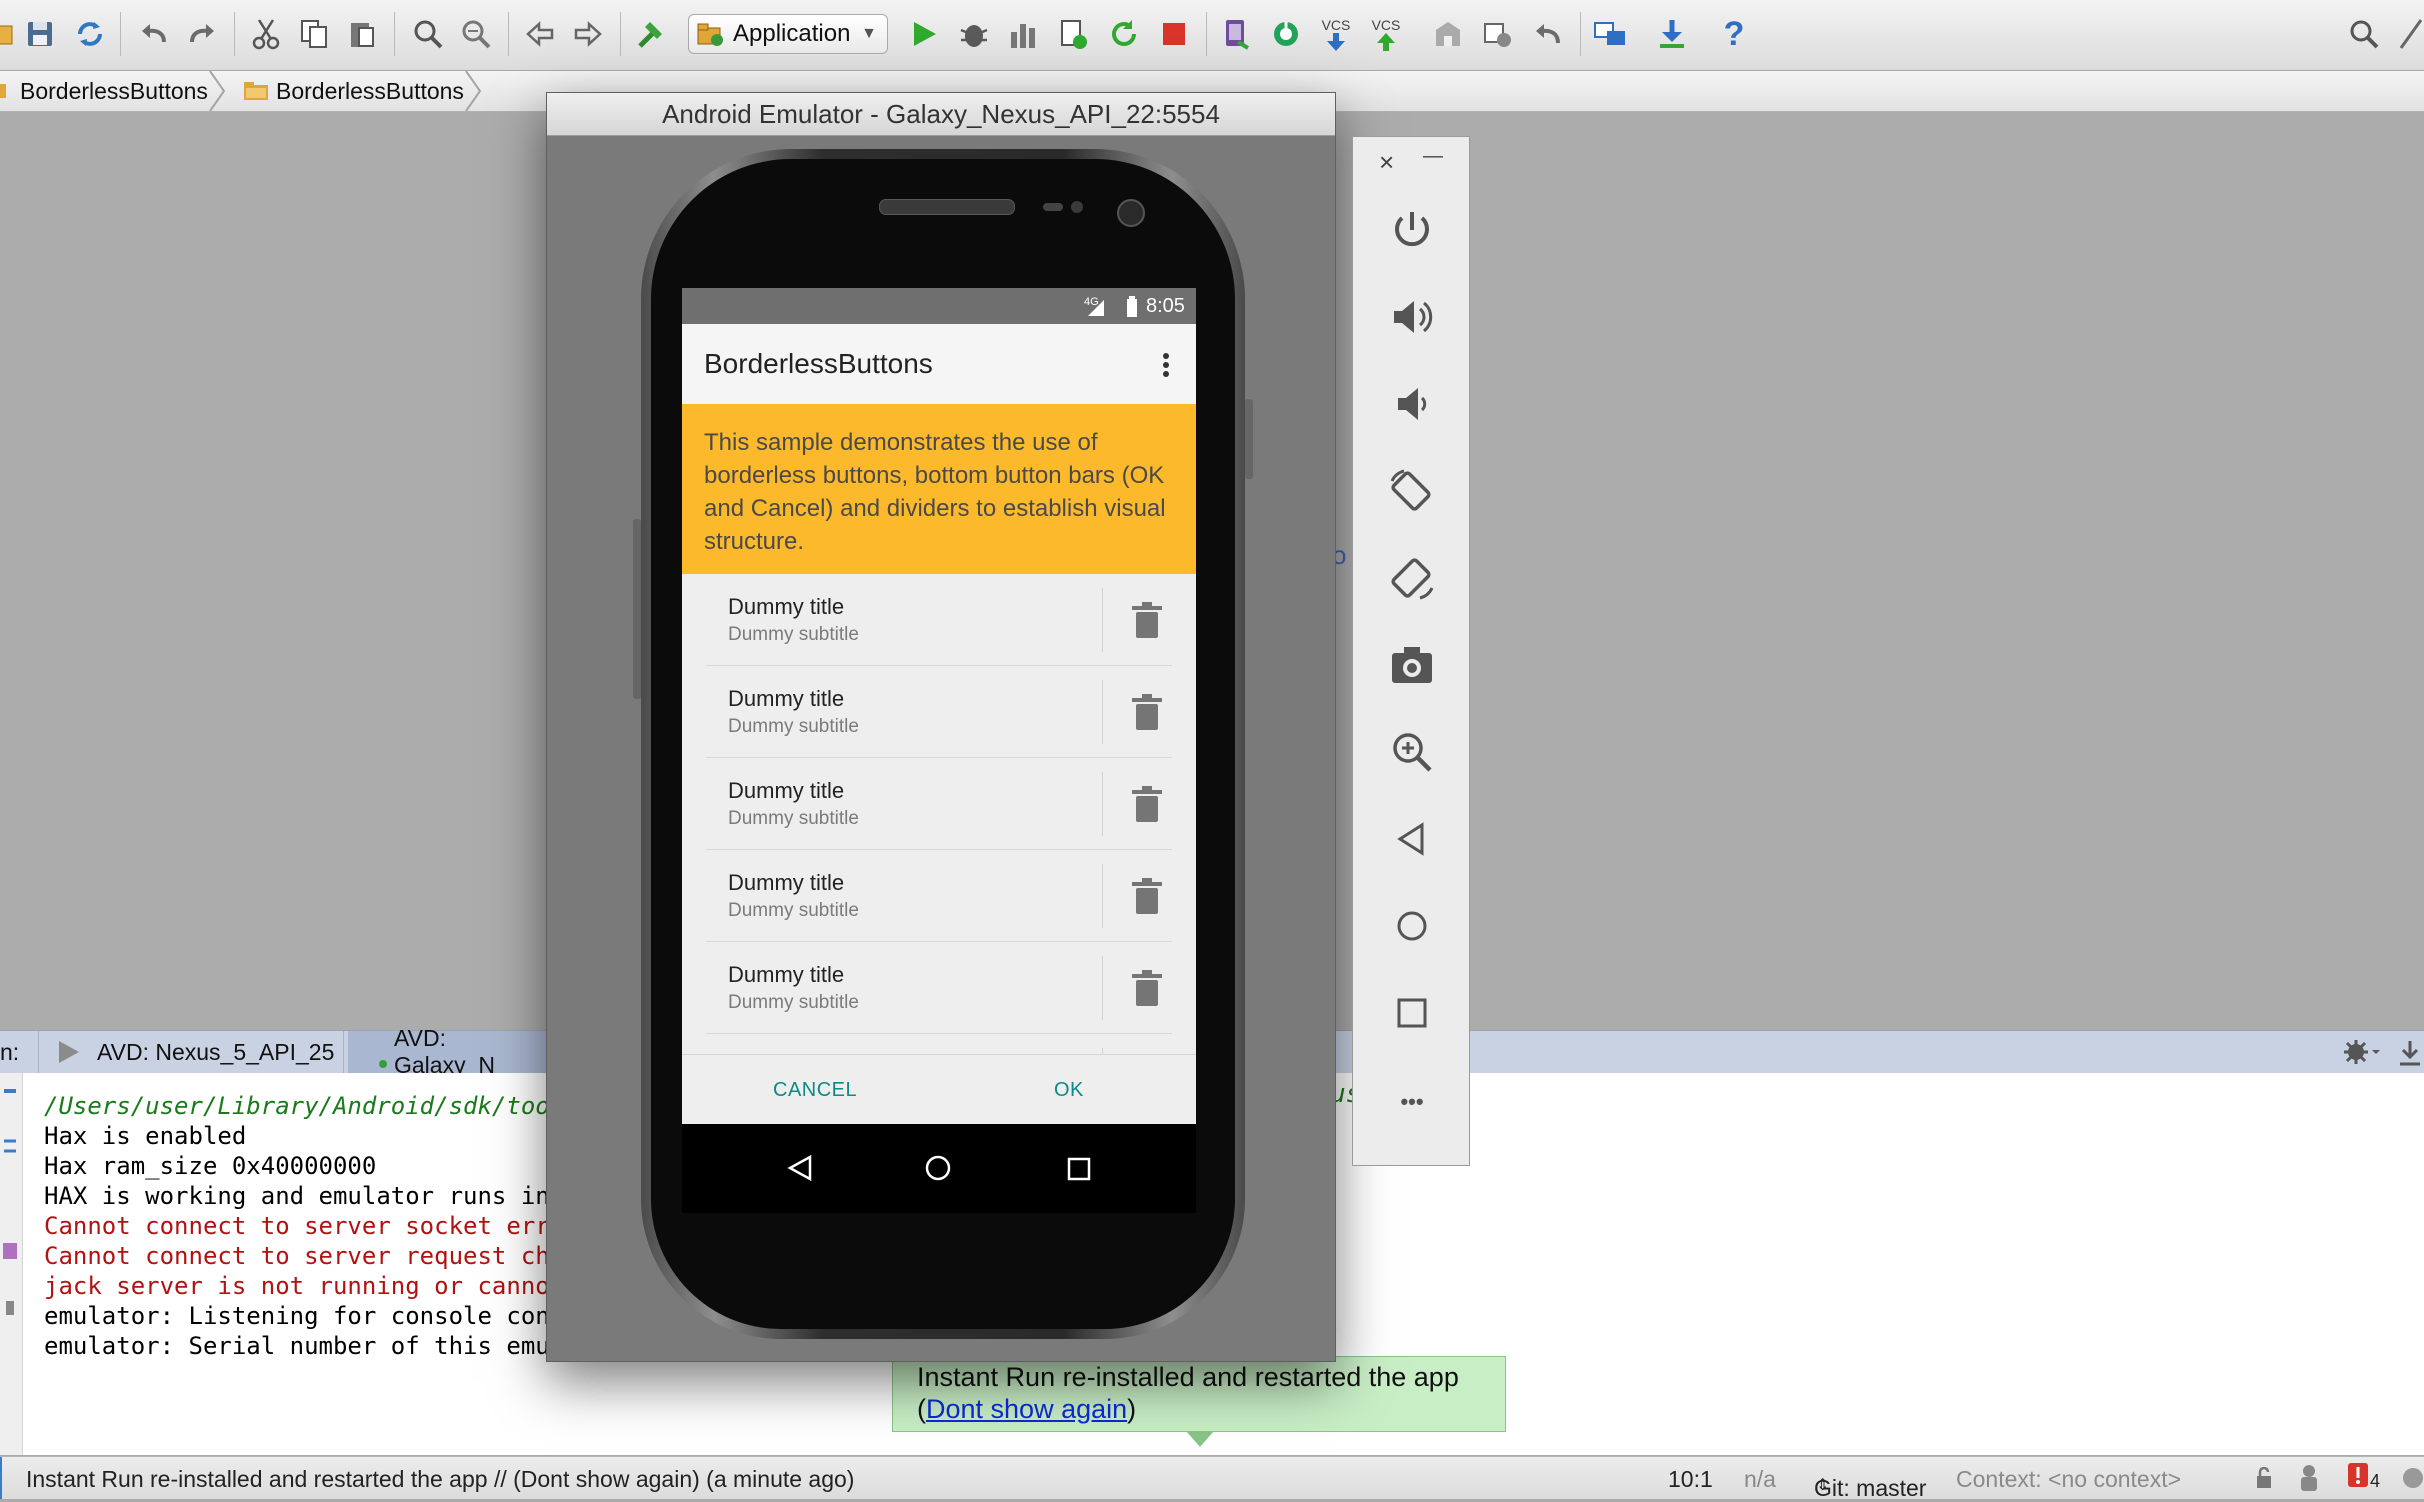  I want to click on volume-down-icon, so click(1412, 404).